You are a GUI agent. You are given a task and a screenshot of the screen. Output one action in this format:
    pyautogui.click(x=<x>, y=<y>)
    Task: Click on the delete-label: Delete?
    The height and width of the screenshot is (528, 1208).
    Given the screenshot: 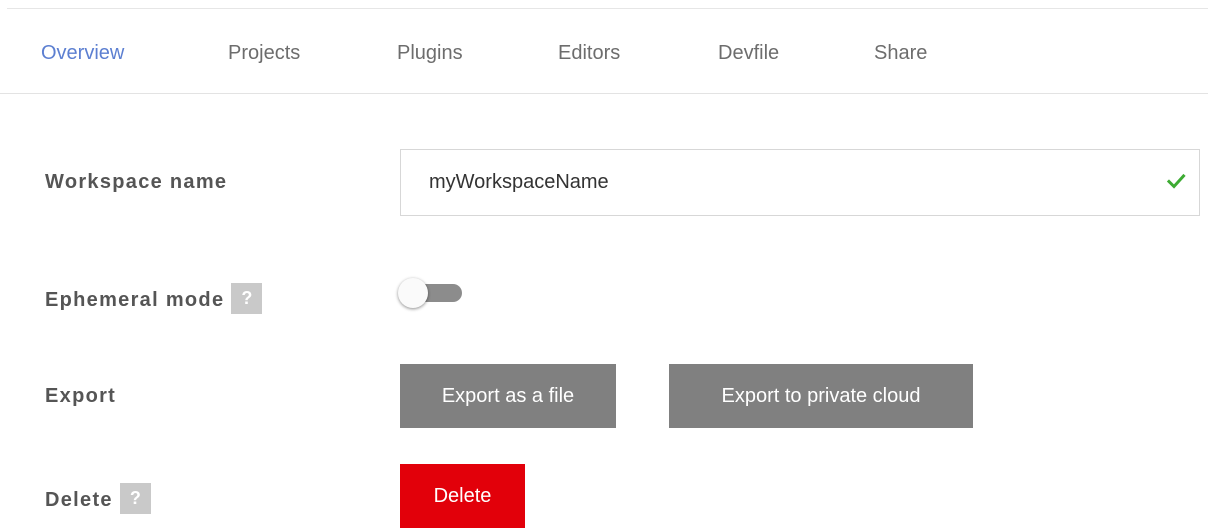 What is the action you would take?
    pyautogui.click(x=98, y=499)
    